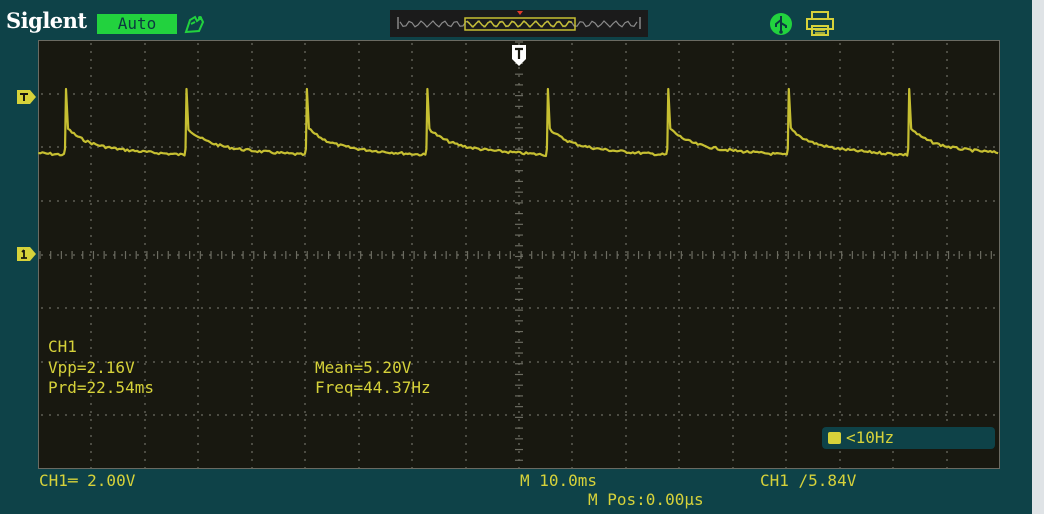 The width and height of the screenshot is (1044, 514). What do you see at coordinates (558, 481) in the screenshot?
I see `timebase-readout: M 10.0ms` at bounding box center [558, 481].